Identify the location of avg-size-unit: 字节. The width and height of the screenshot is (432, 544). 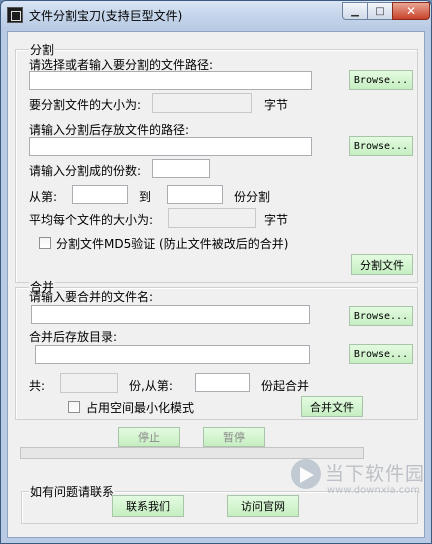
(276, 220).